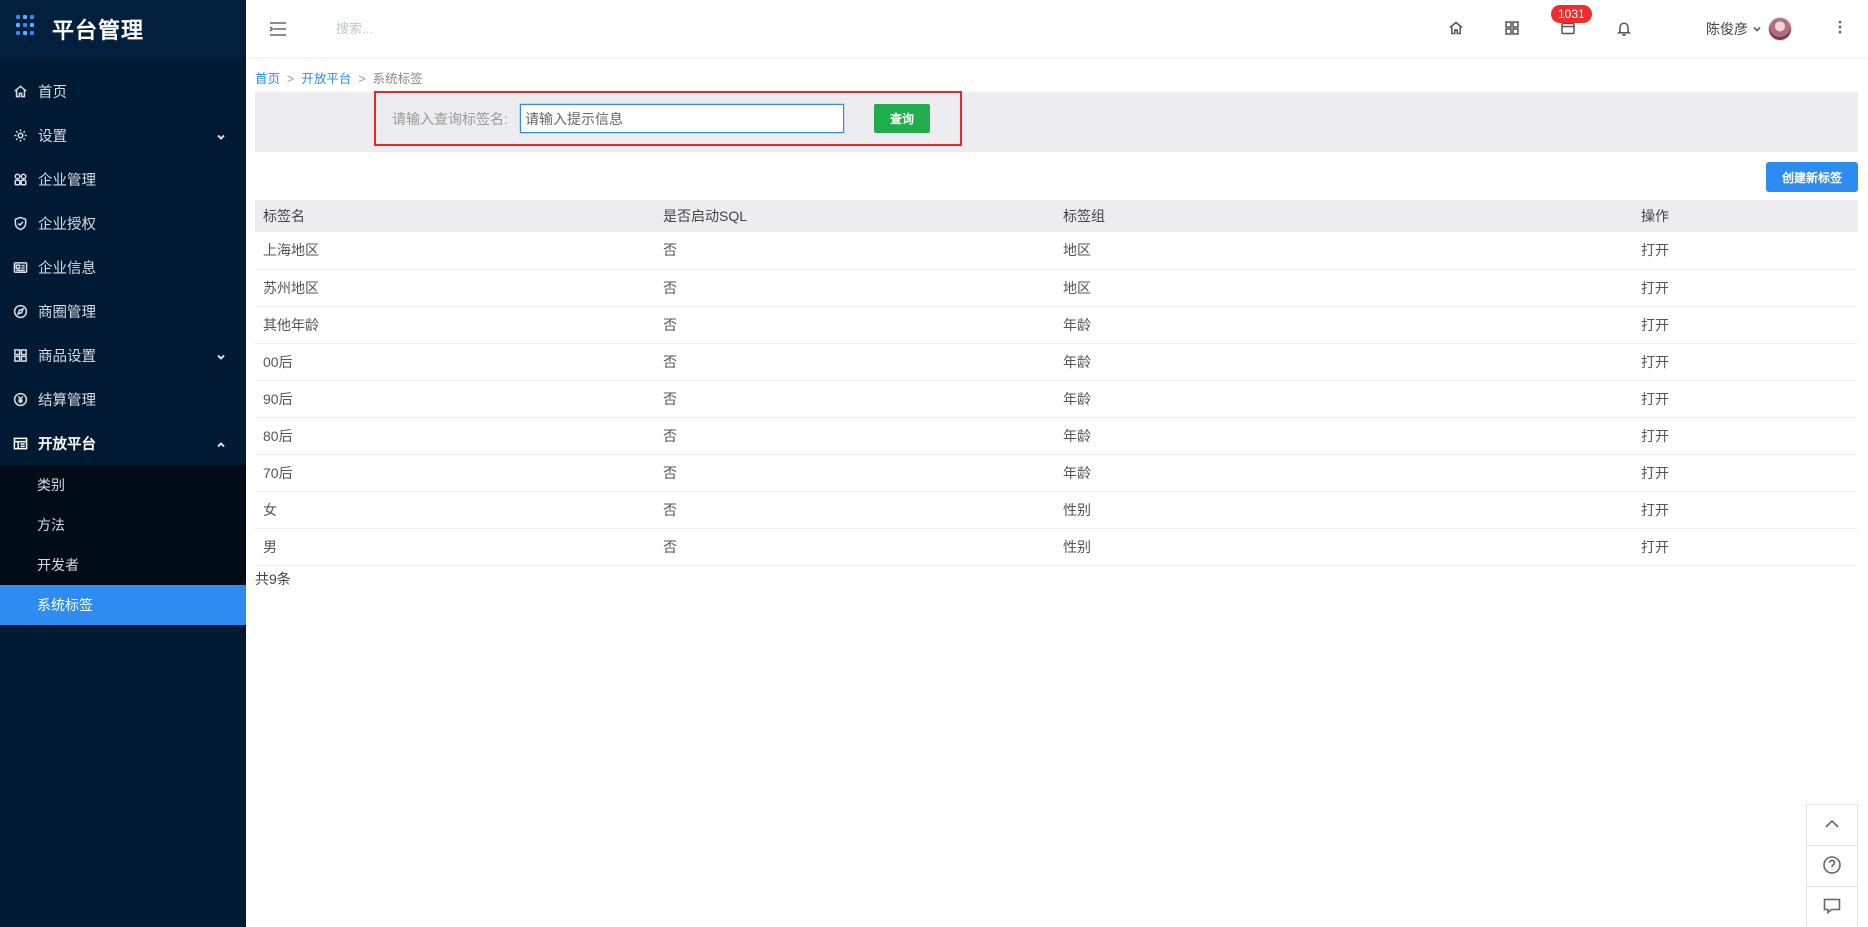 The width and height of the screenshot is (1868, 927). What do you see at coordinates (1812, 177) in the screenshot?
I see `create-tag-button: 创建新标签` at bounding box center [1812, 177].